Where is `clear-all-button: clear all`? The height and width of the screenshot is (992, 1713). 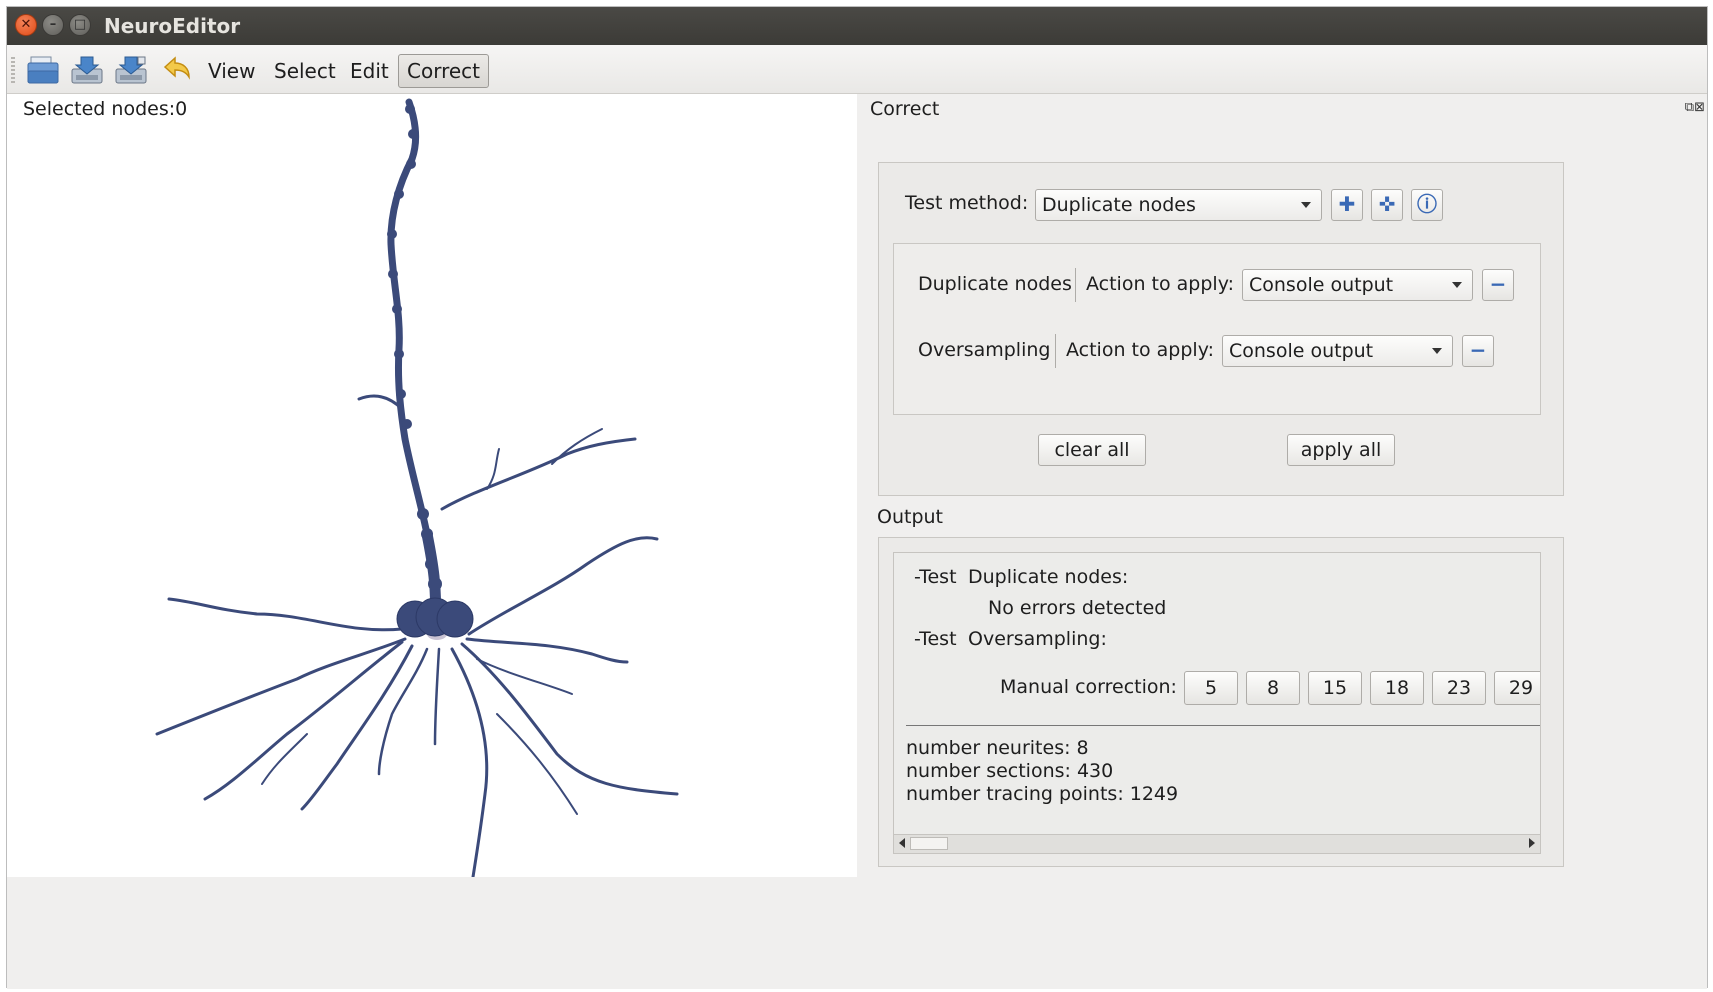
clear-all-button: clear all is located at coordinates (1092, 450).